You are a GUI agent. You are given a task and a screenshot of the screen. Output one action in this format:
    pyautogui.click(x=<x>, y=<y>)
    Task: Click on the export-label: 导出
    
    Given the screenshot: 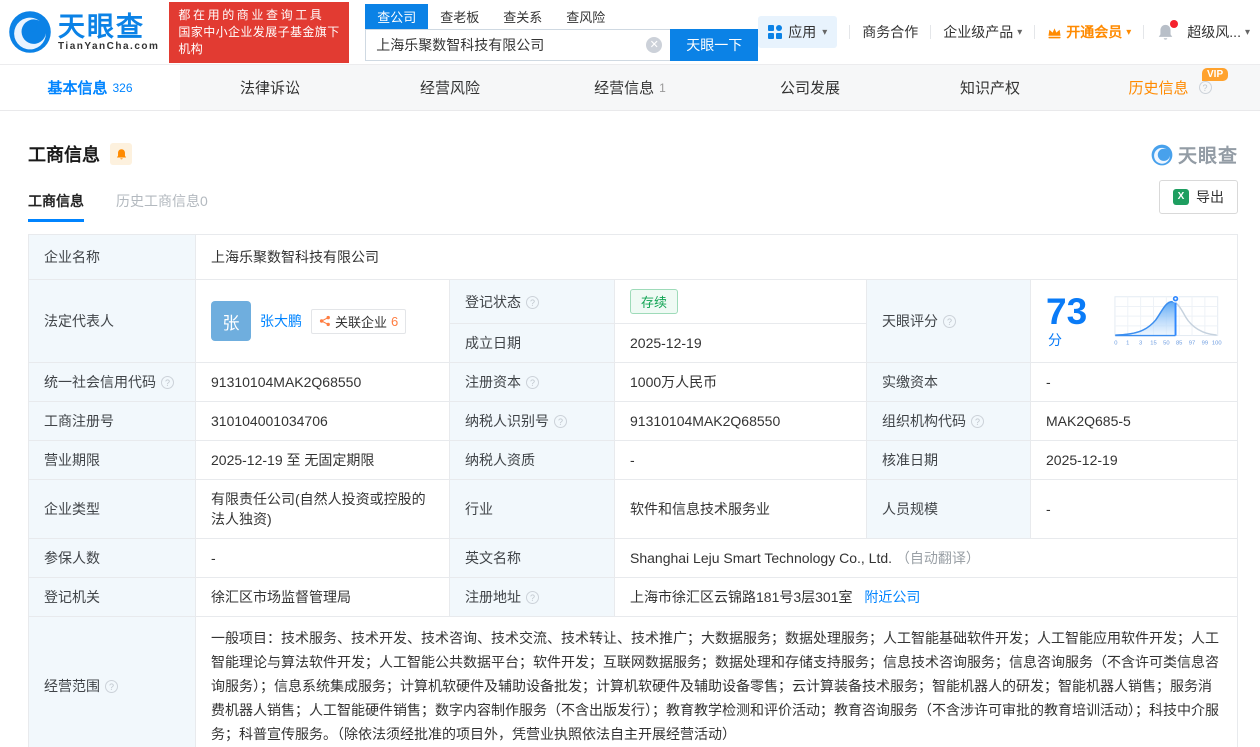 What is the action you would take?
    pyautogui.click(x=1210, y=197)
    